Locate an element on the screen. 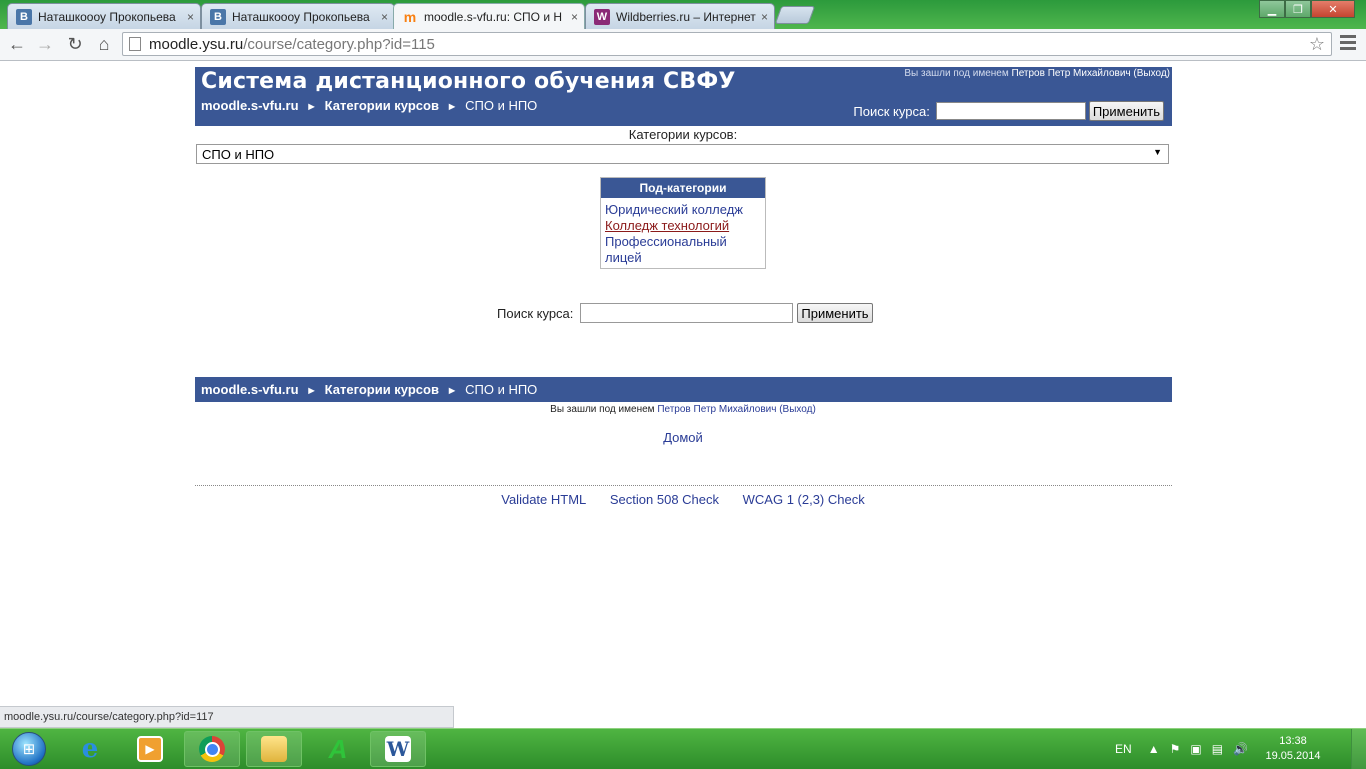 This screenshot has height=769, width=1366. home-link: Домой is located at coordinates (683, 437).